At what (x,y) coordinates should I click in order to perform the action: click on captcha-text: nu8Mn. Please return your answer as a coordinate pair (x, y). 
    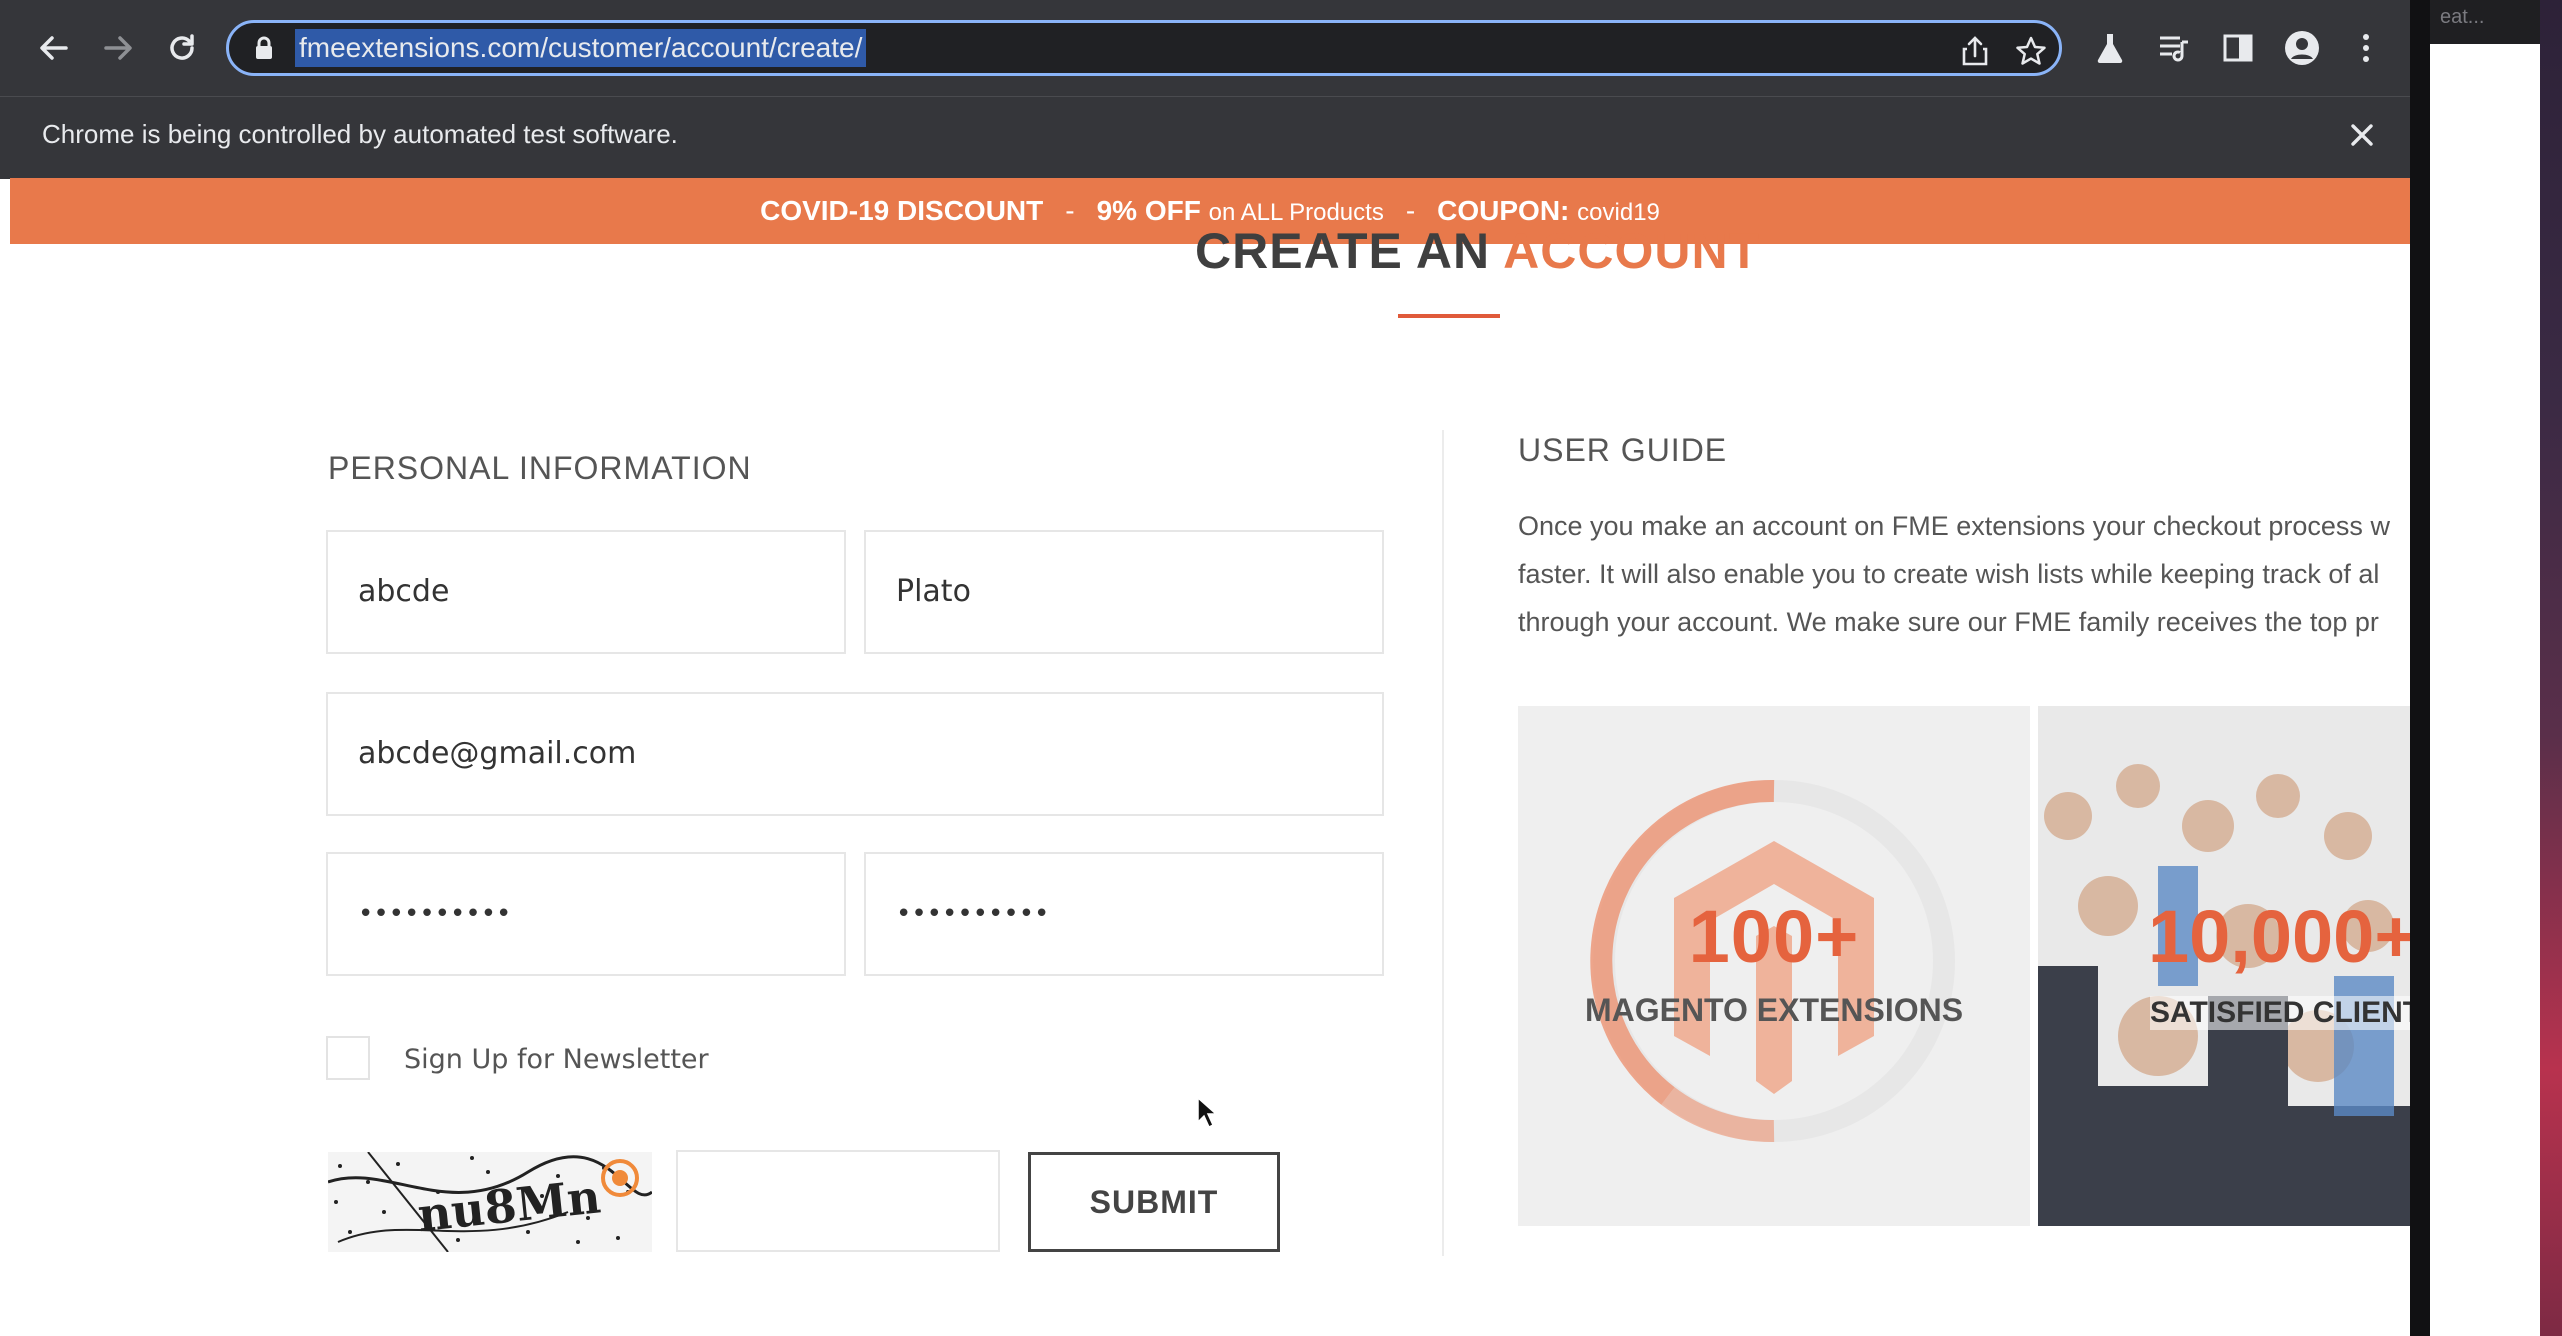
    Looking at the image, I should click on (509, 1205).